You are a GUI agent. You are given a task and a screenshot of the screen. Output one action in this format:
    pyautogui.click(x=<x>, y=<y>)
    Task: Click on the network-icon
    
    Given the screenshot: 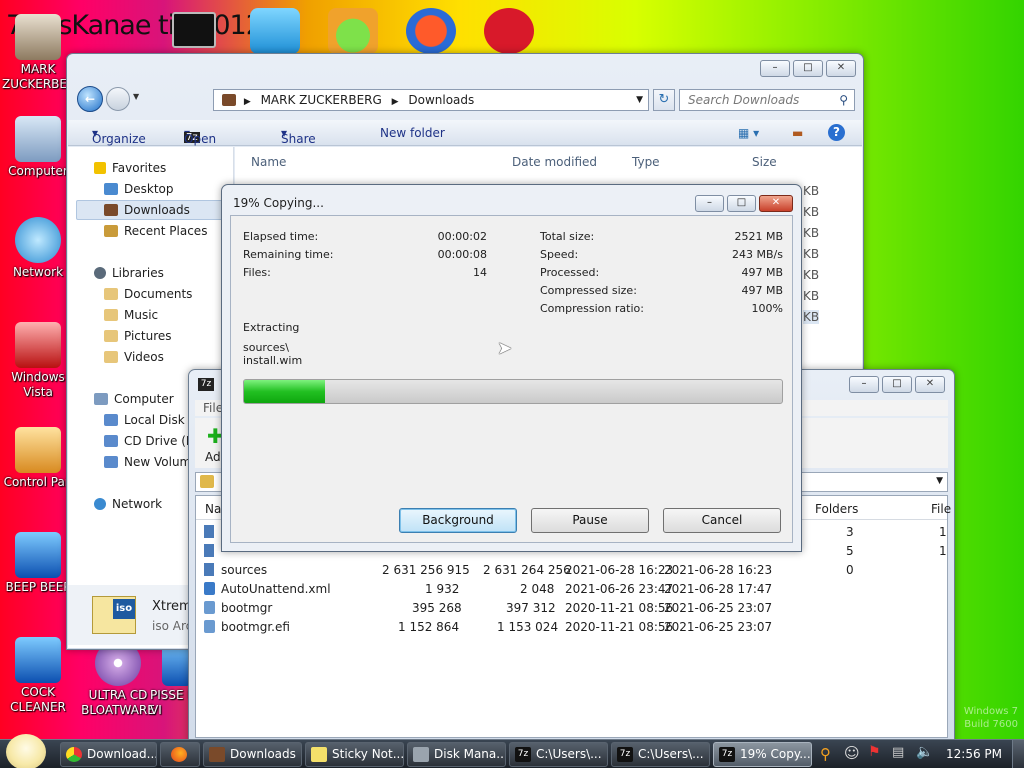 What is the action you would take?
    pyautogui.click(x=38, y=240)
    